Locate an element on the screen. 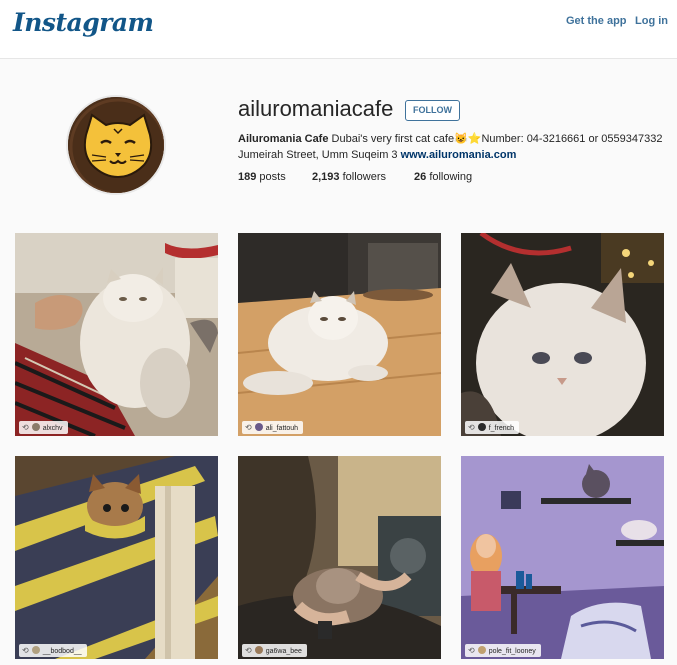 The width and height of the screenshot is (677, 665). profile-avatar is located at coordinates (116, 145).